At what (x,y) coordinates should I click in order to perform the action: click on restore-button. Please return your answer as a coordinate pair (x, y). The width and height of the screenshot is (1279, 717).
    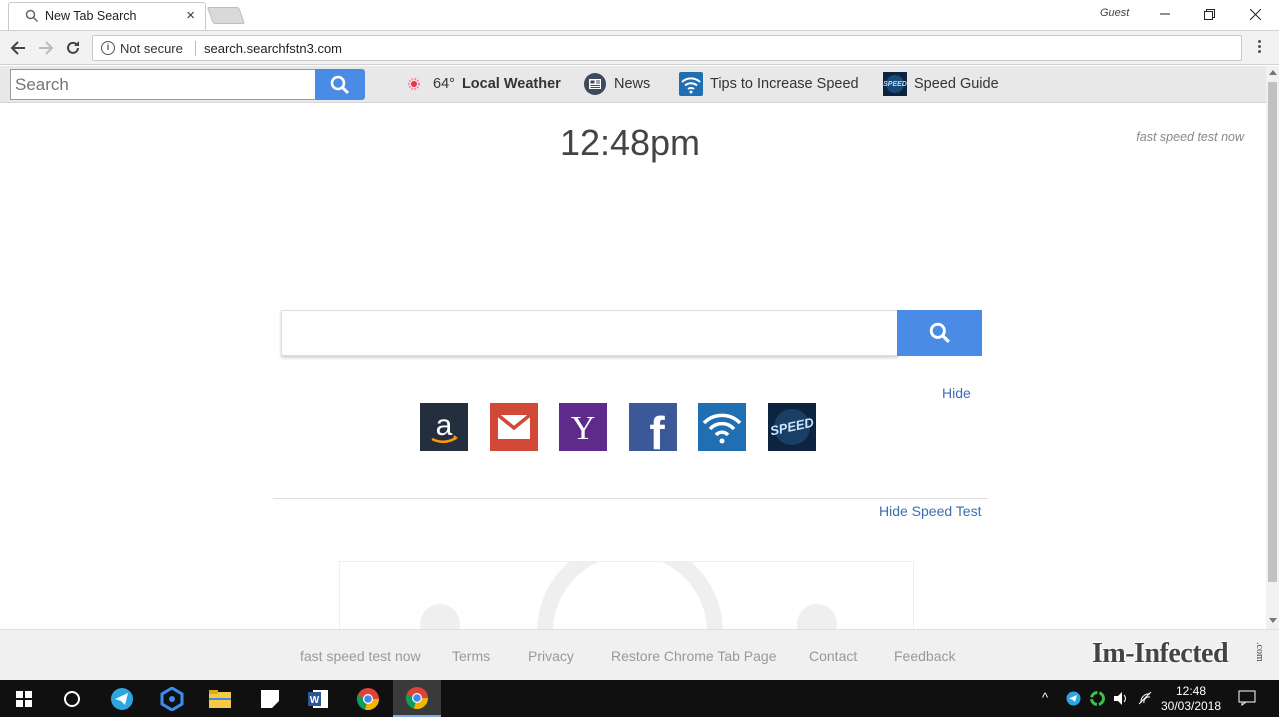
    Looking at the image, I should click on (1209, 14).